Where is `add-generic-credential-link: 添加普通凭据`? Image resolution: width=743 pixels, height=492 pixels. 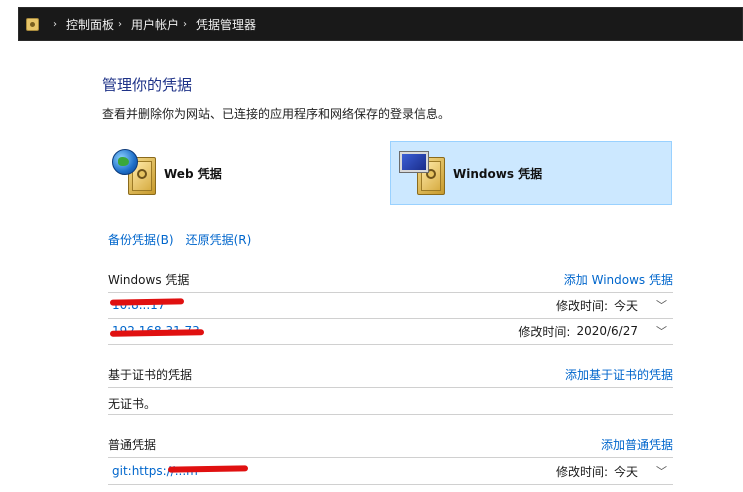
add-generic-credential-link: 添加普通凭据 is located at coordinates (637, 444).